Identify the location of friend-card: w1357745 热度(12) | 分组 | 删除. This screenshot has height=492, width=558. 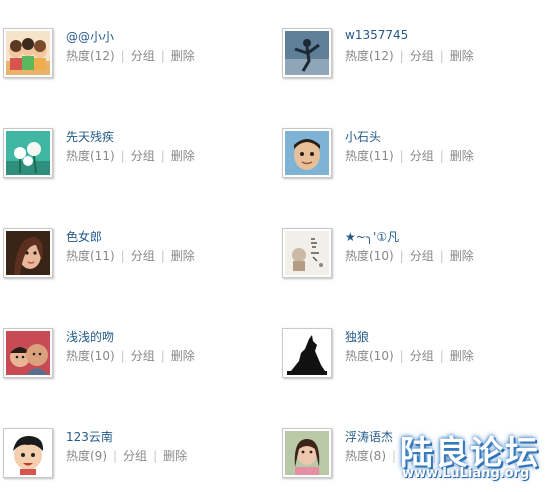
(410, 56).